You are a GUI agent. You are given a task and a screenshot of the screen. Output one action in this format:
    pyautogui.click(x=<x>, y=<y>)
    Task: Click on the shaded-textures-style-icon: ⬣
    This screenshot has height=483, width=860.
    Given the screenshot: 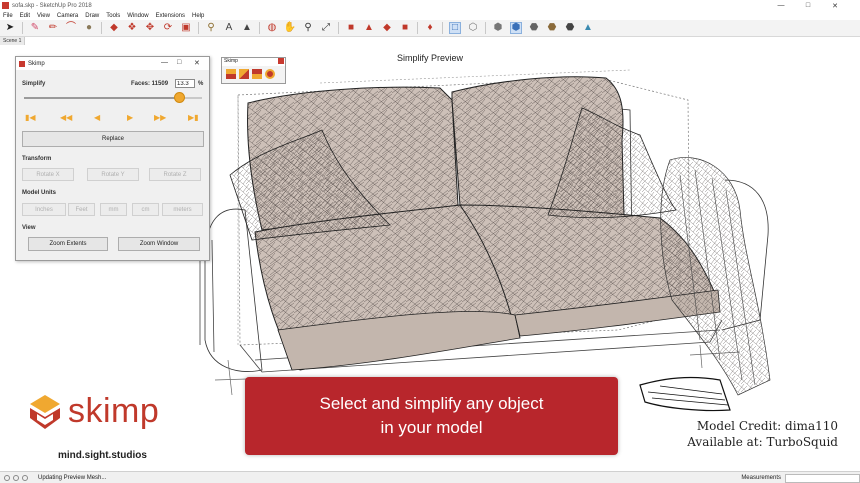 What is the action you would take?
    pyautogui.click(x=552, y=28)
    